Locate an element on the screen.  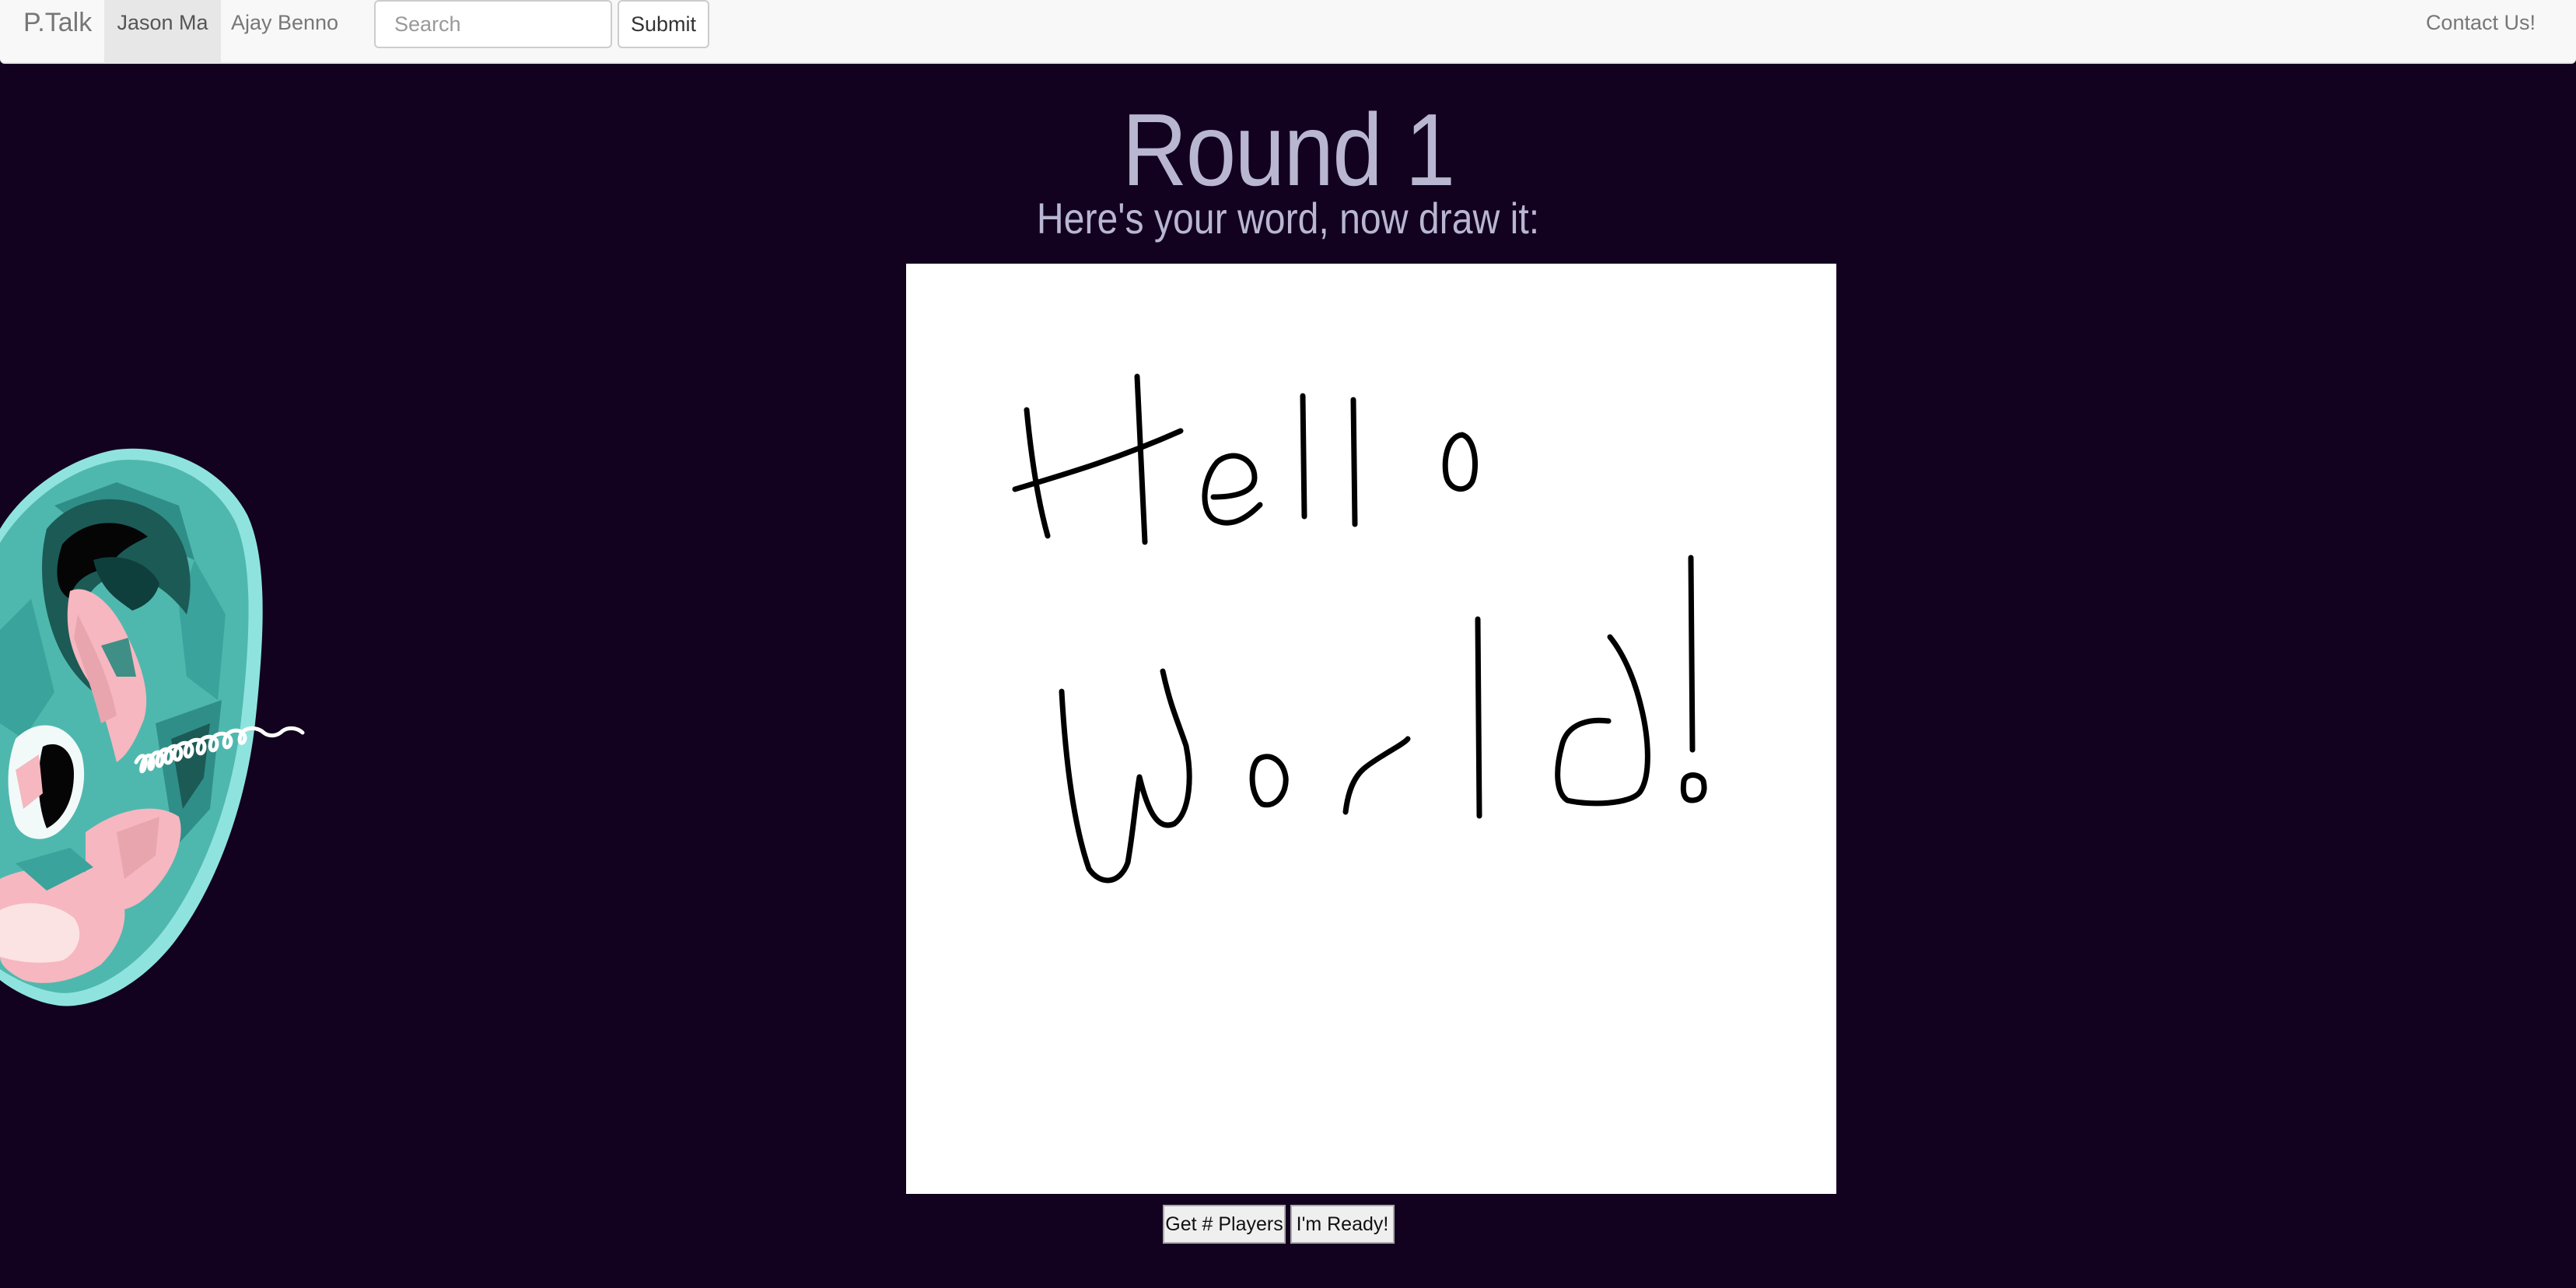
nav-item-jason-ma: Jason Ma is located at coordinates (163, 32).